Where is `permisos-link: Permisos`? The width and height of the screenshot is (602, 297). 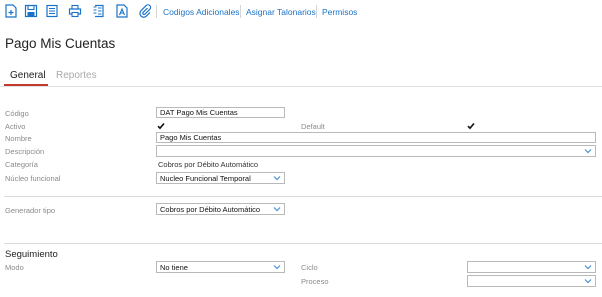 permisos-link: Permisos is located at coordinates (339, 12).